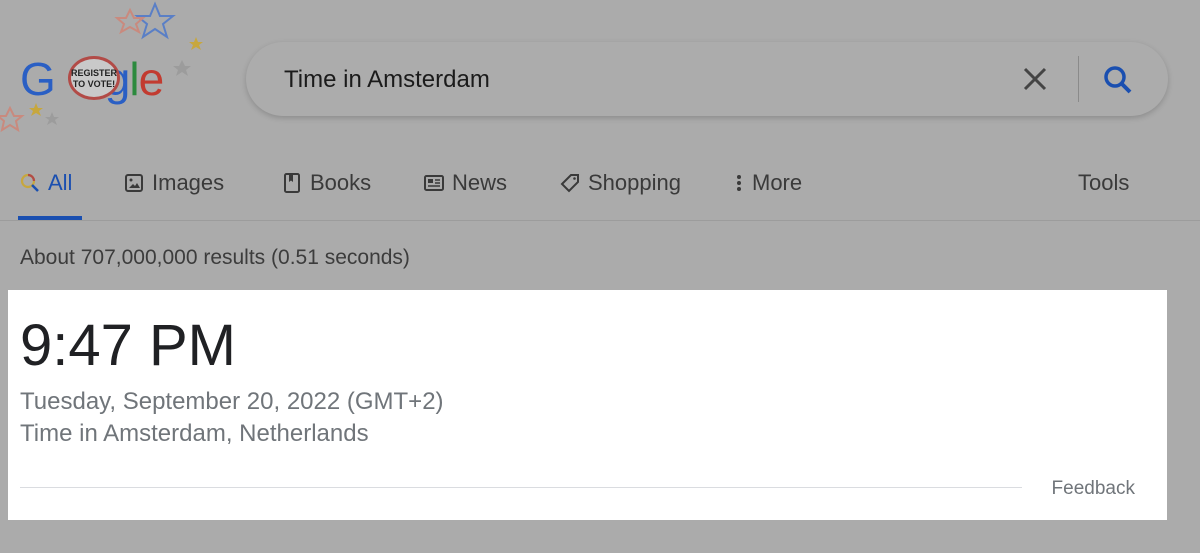  What do you see at coordinates (1078, 79) in the screenshot?
I see `search-divider` at bounding box center [1078, 79].